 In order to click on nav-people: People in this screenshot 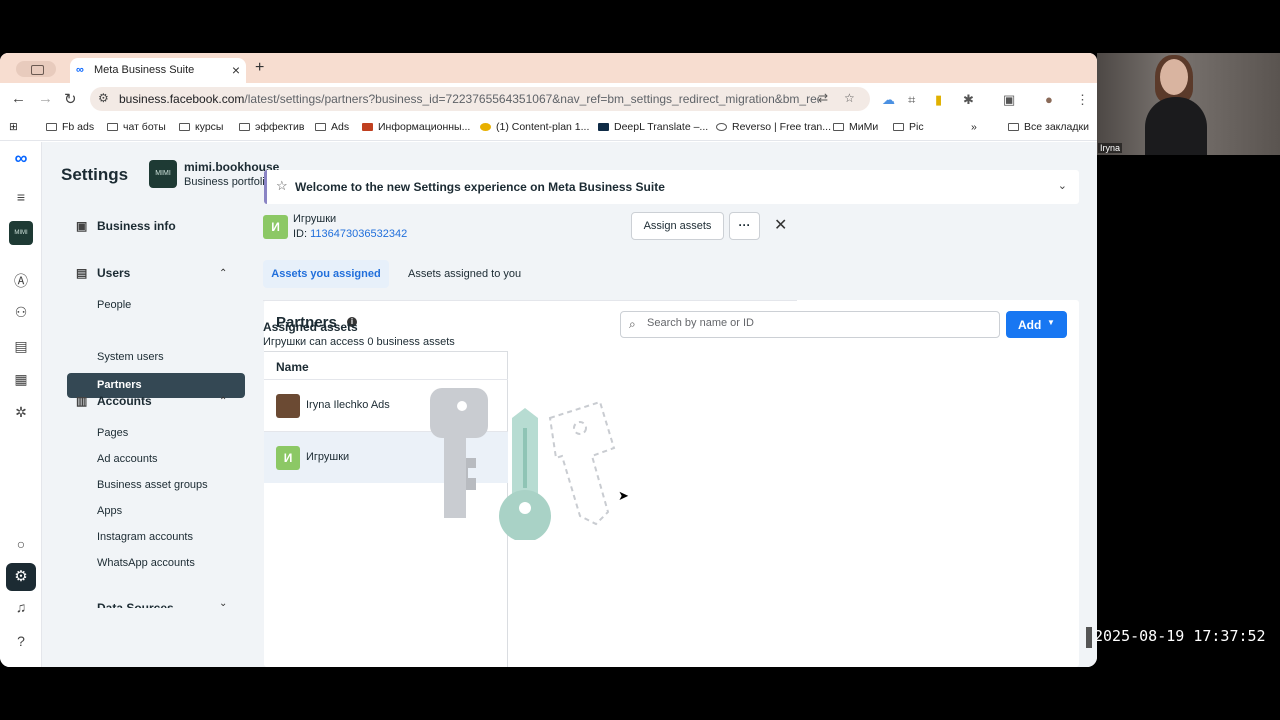, I will do `click(114, 305)`.